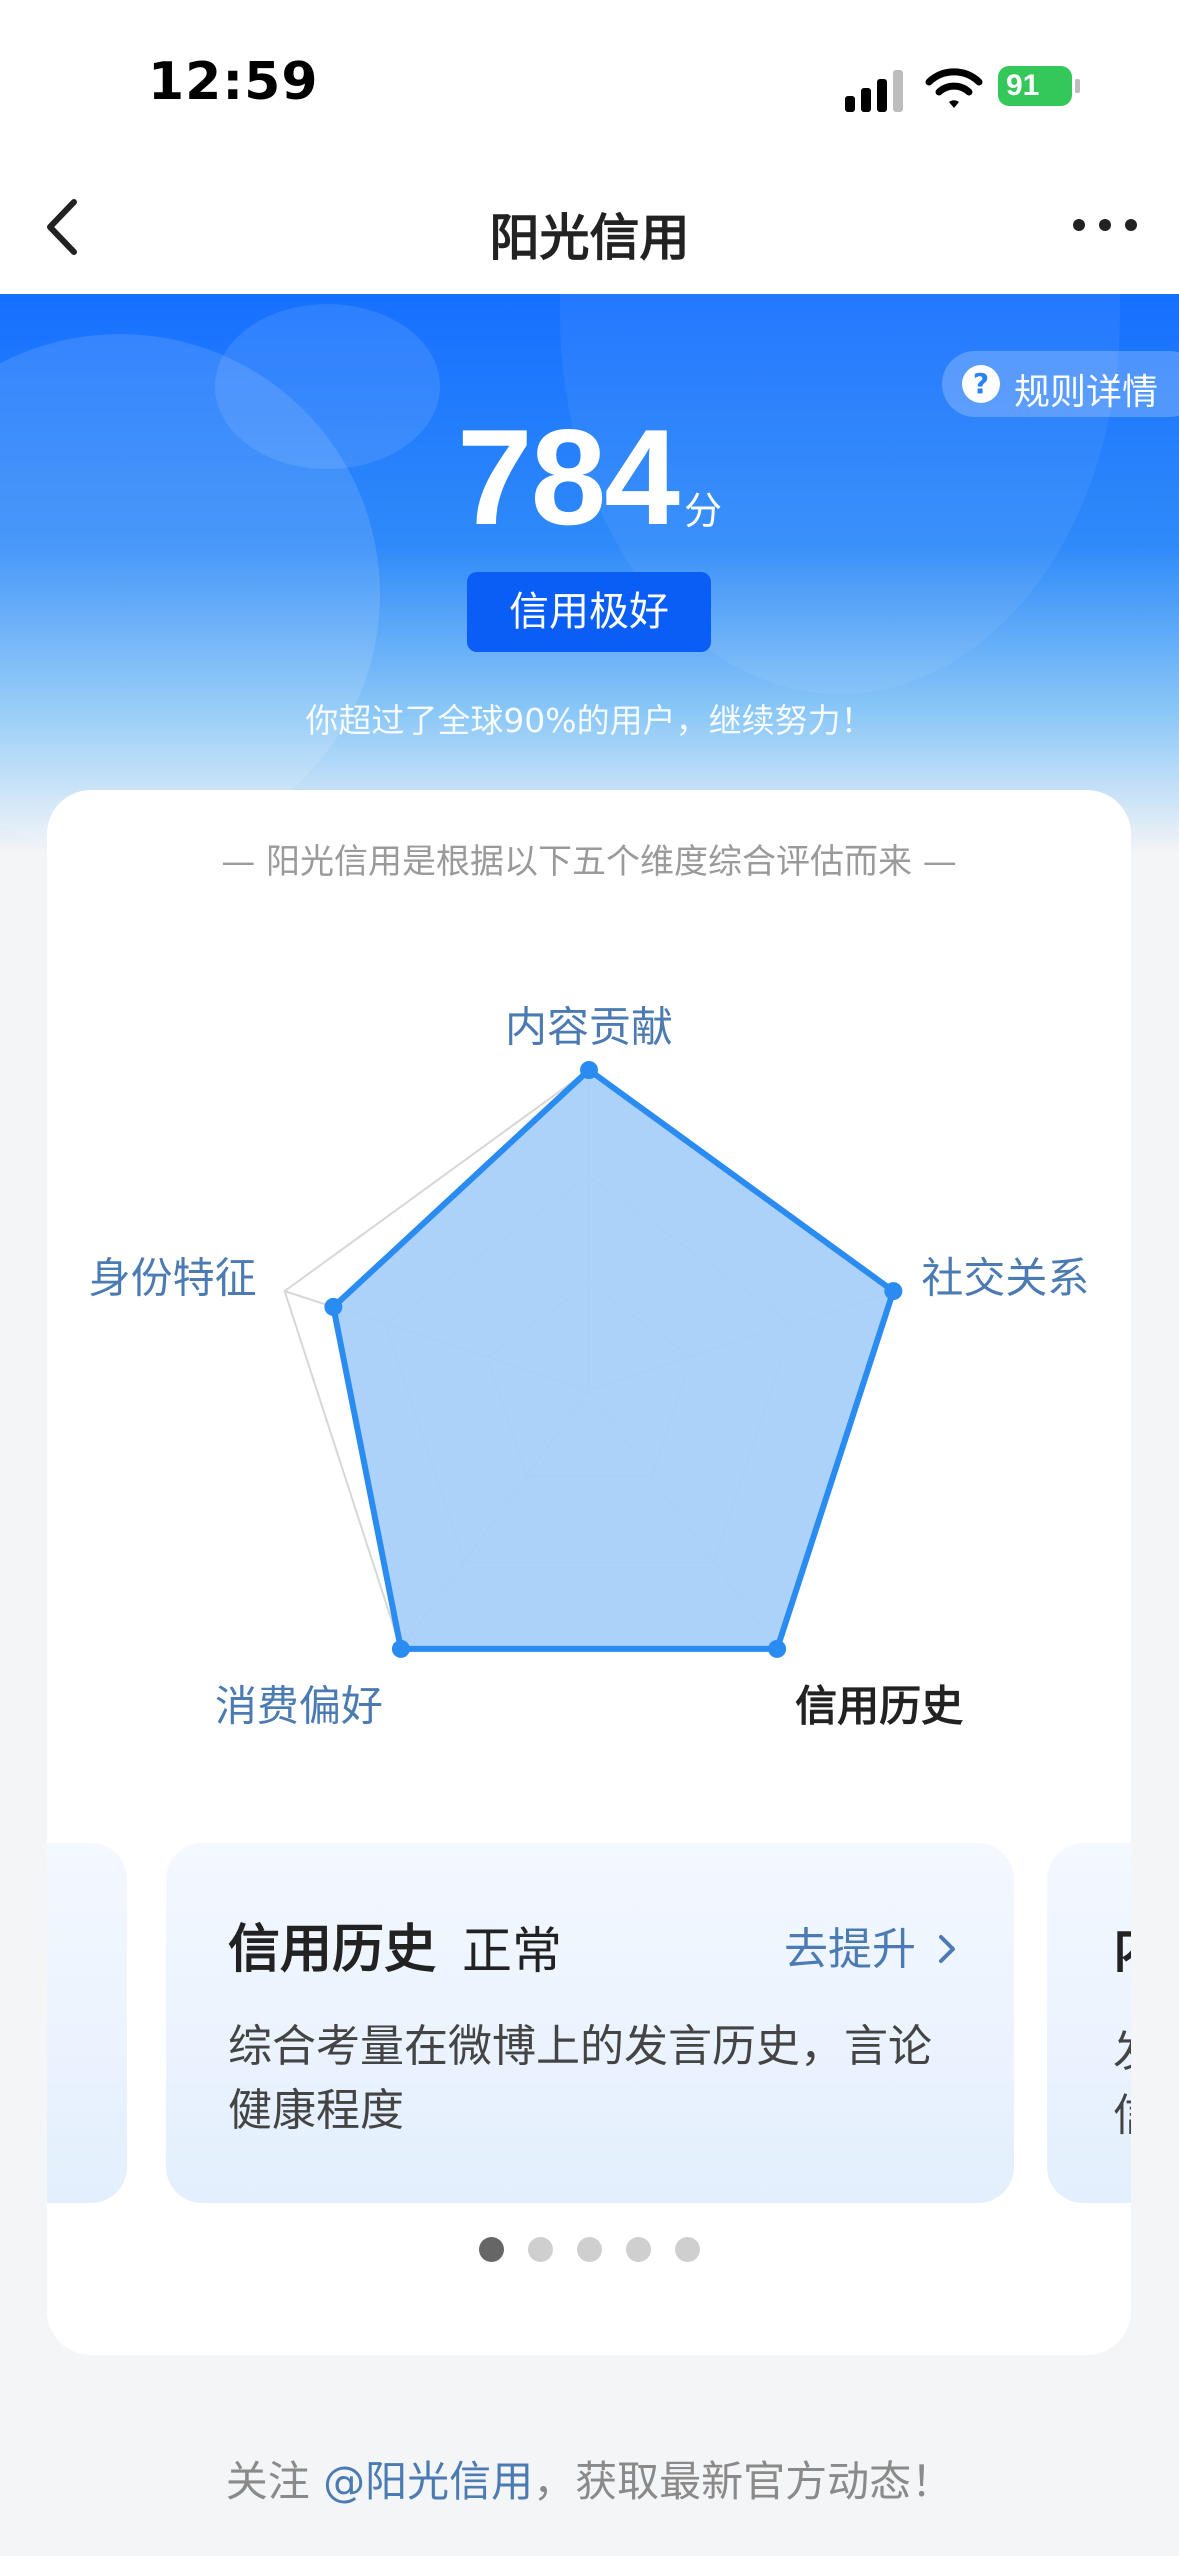 The height and width of the screenshot is (2556, 1179). Describe the element at coordinates (233, 82) in the screenshot. I see `status-time: 12:59` at that location.